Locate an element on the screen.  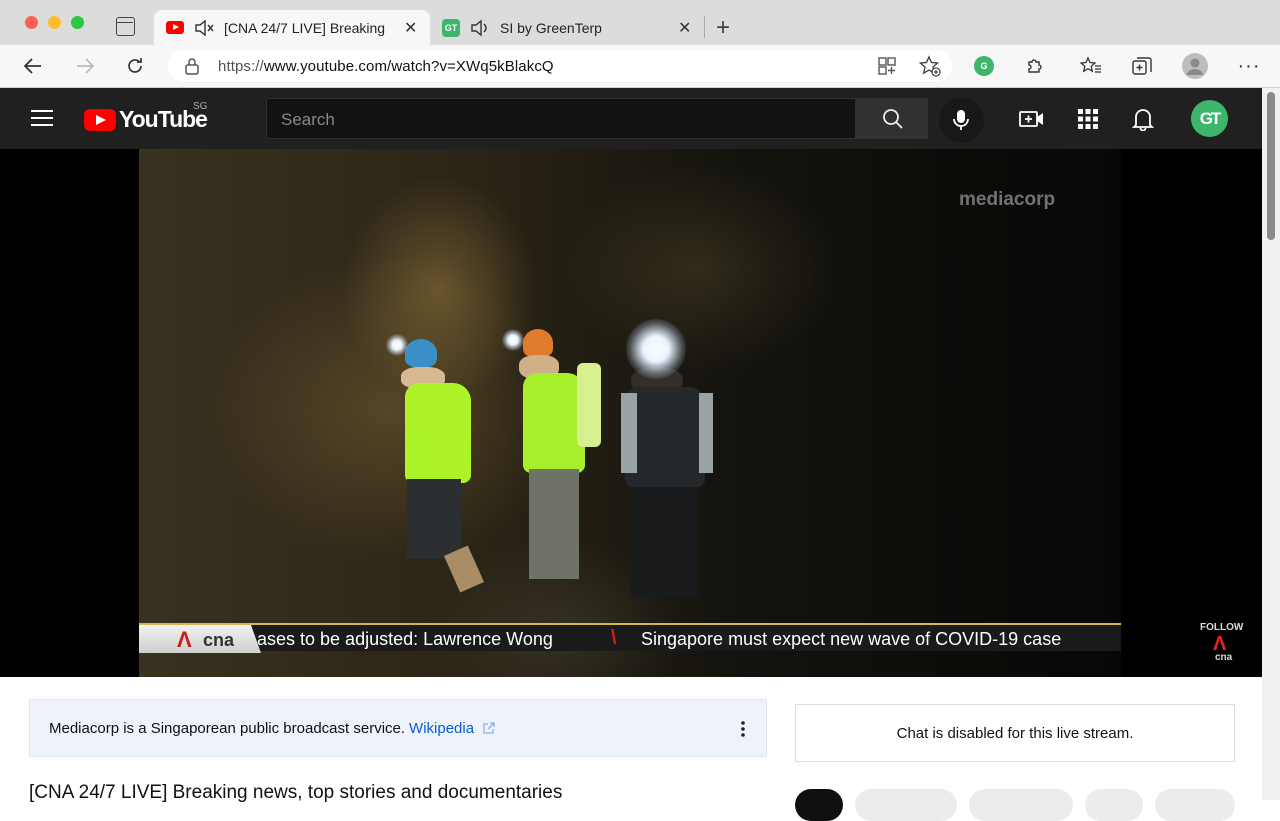
search-icon is located at coordinates (893, 119).